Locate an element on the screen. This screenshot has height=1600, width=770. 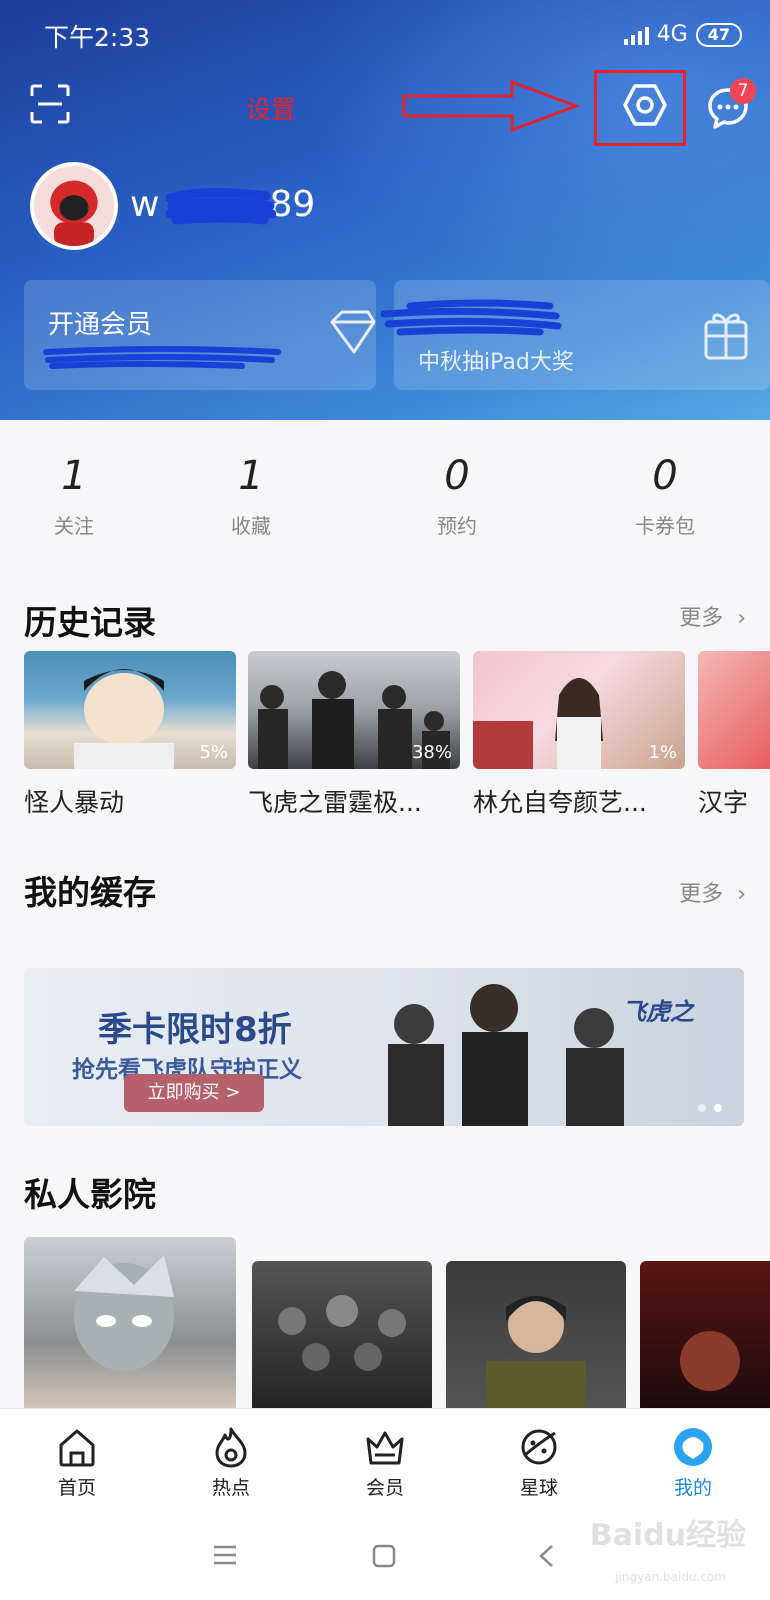
history-thumbnail: 38% is located at coordinates (354, 710).